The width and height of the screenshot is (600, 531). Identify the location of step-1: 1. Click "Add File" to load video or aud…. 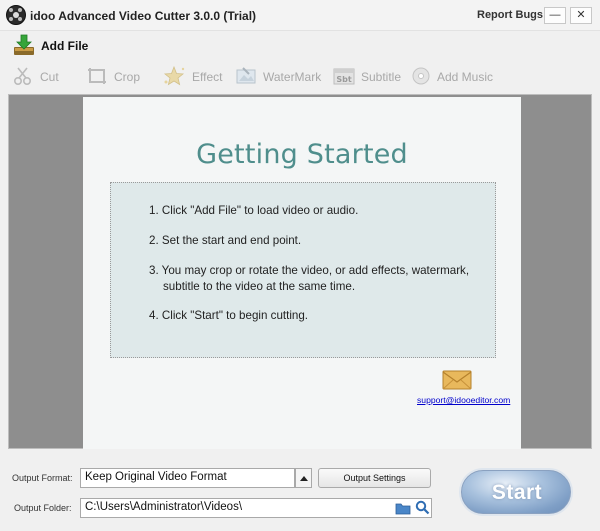
(254, 210).